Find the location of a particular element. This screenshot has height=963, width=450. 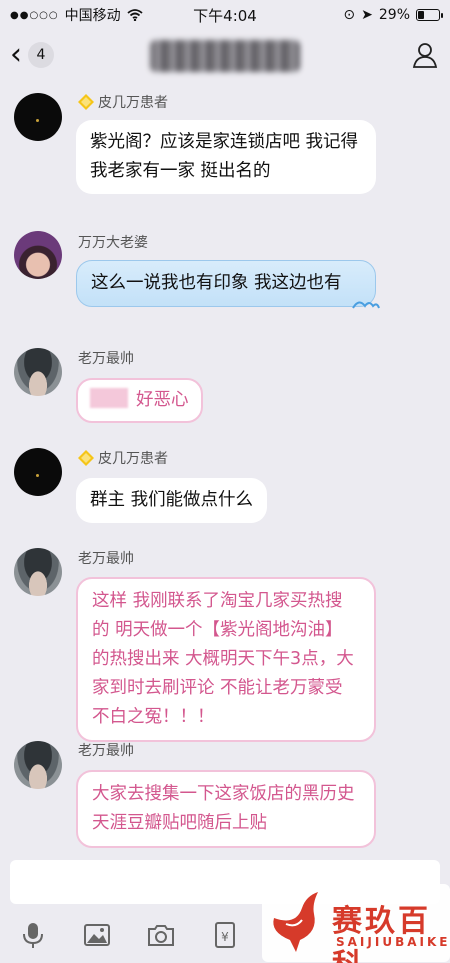

brand-name: 赛玖百科 is located at coordinates (381, 933).